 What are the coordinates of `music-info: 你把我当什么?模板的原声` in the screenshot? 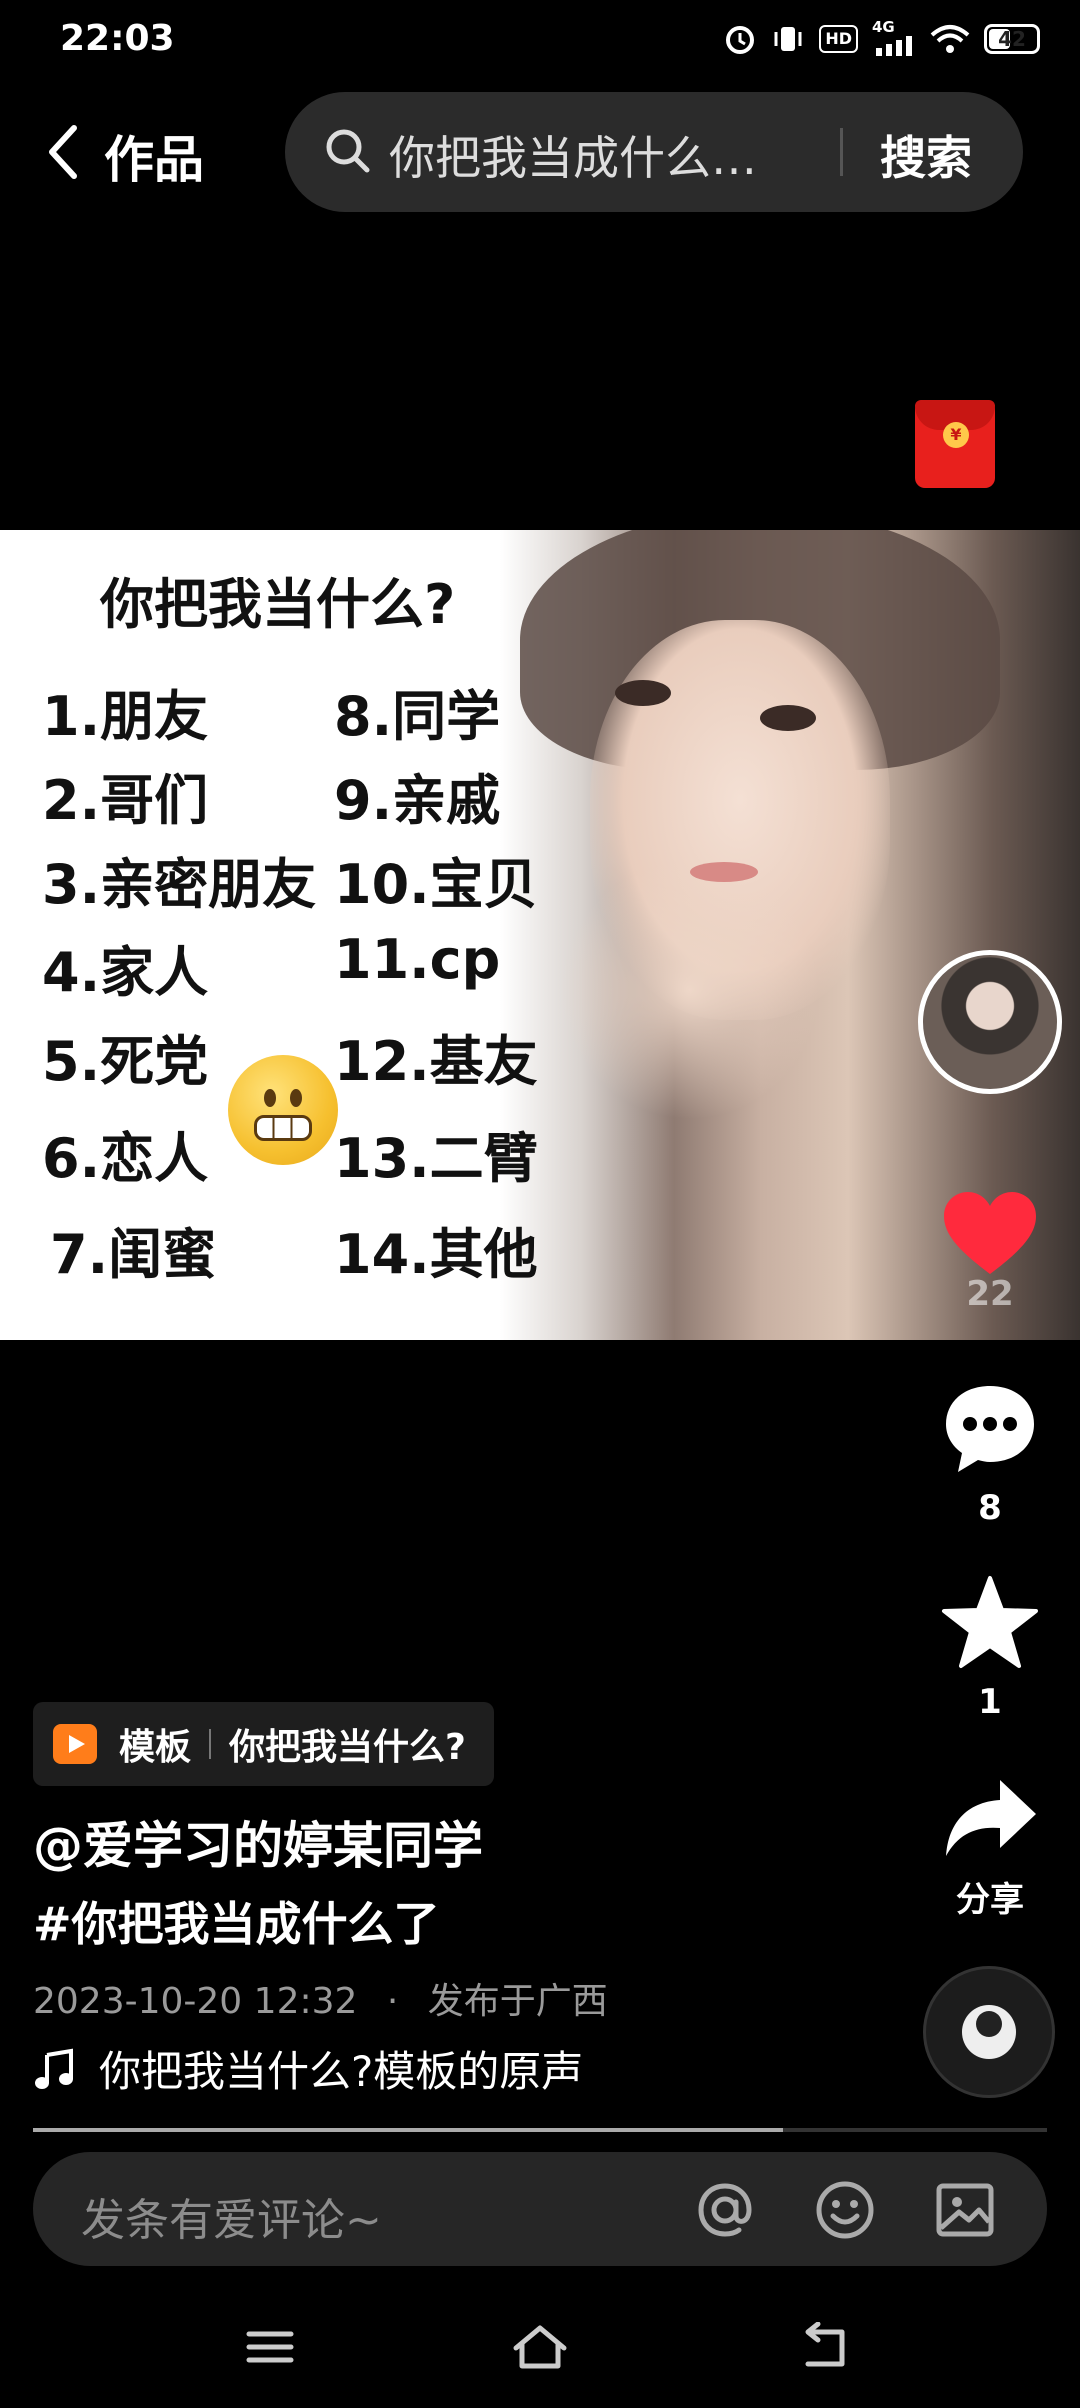 It's located at (308, 2068).